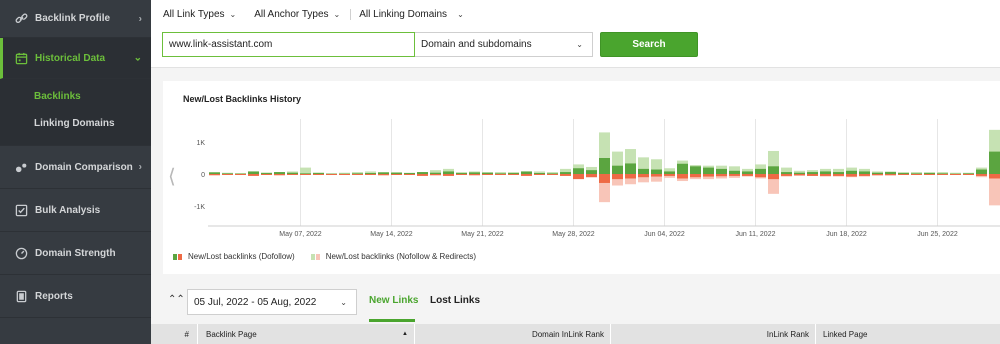  I want to click on gauge-icon, so click(21, 253).